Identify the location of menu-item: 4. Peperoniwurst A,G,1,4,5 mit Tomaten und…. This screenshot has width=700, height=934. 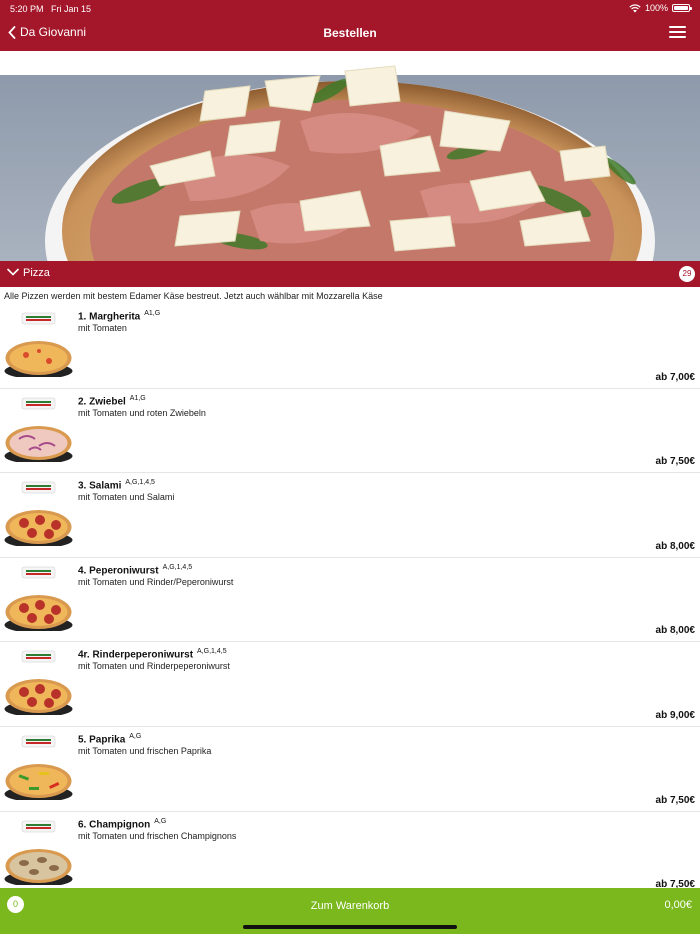
(350, 600).